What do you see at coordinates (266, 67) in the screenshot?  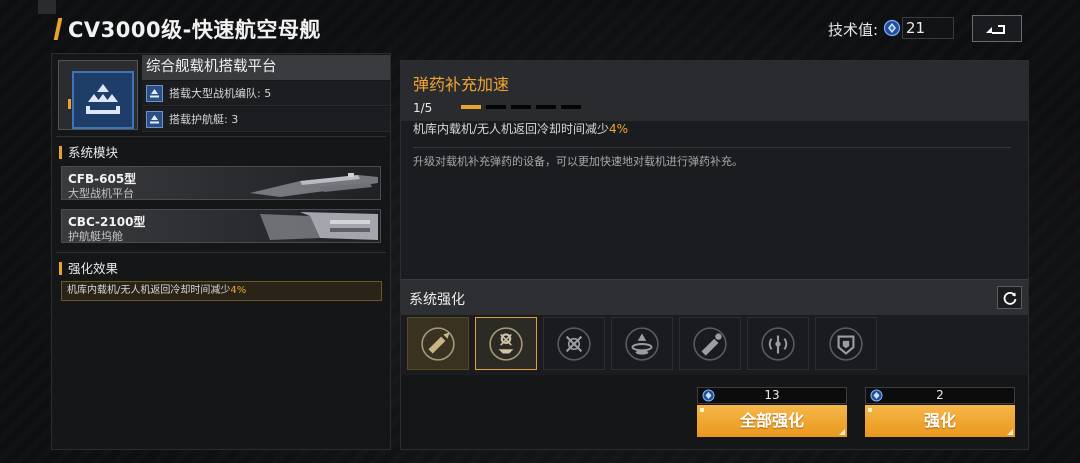 I see `platform-title: 综合舰载机搭载平台` at bounding box center [266, 67].